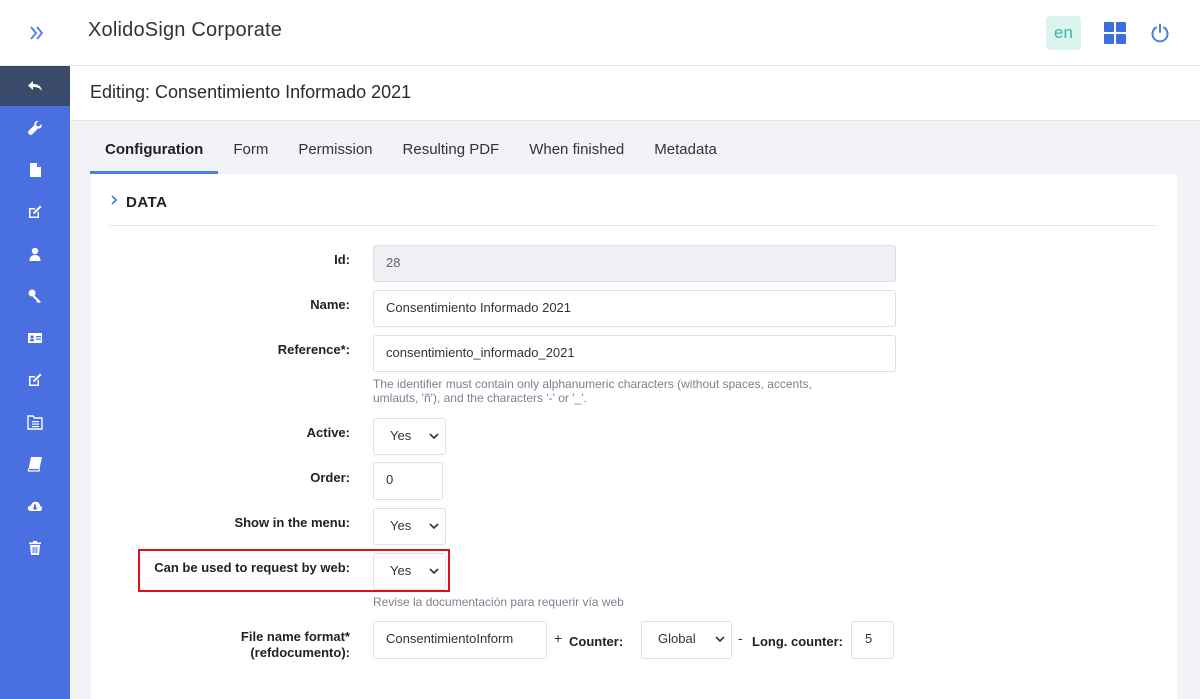 The width and height of the screenshot is (1200, 699). I want to click on tab-resulting-pdf: Resulting PDF, so click(451, 156).